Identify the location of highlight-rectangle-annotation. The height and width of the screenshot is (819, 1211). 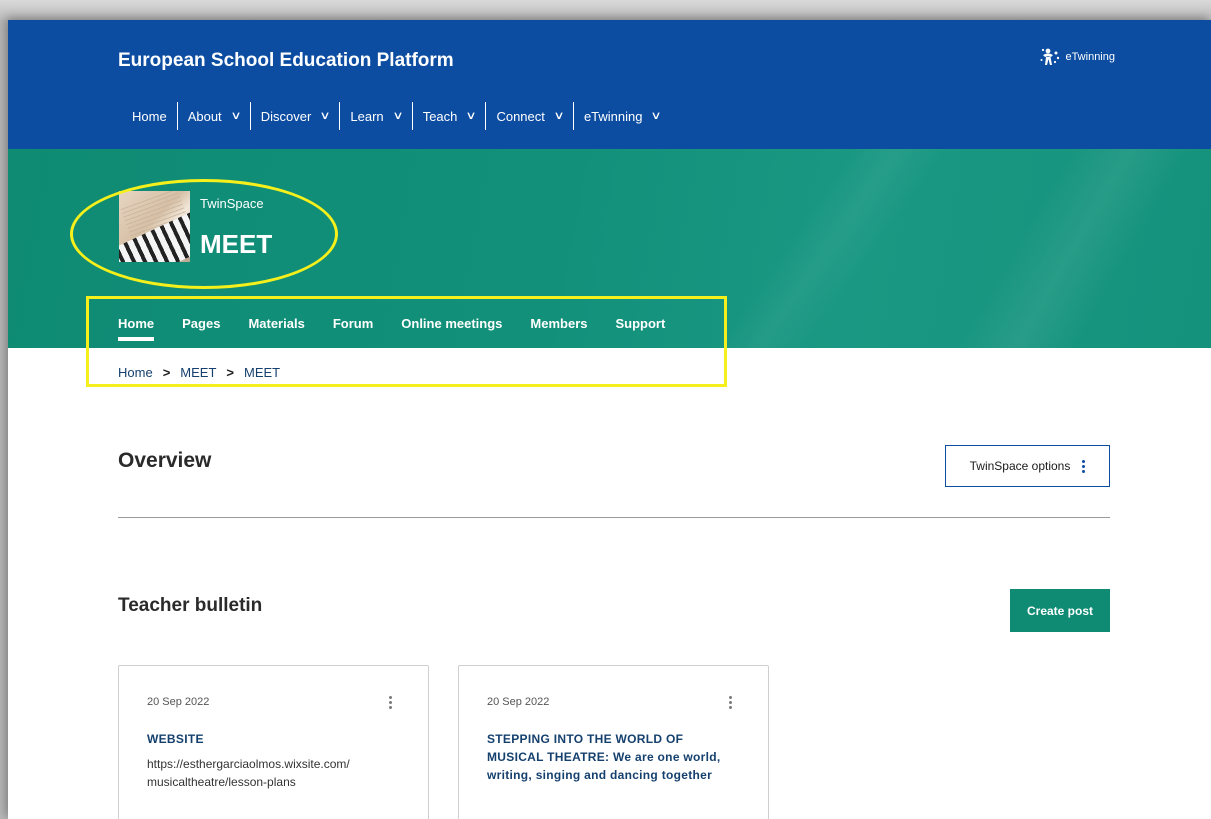
(406, 341).